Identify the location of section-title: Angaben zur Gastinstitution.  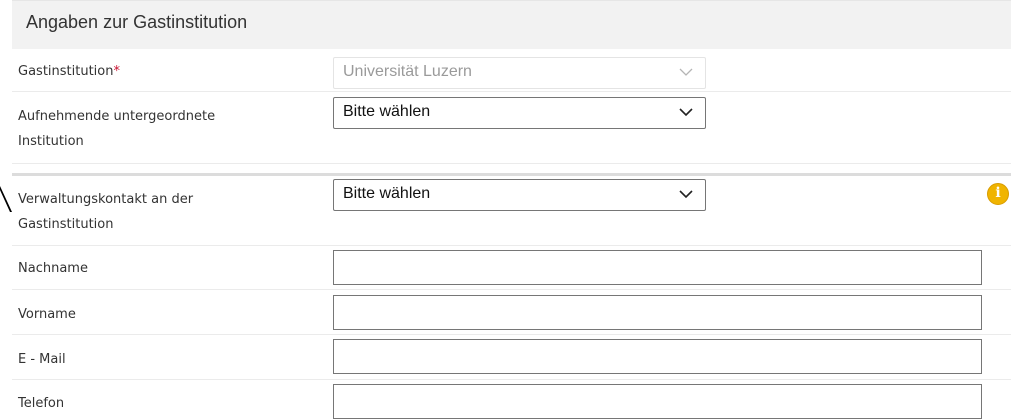
(137, 22).